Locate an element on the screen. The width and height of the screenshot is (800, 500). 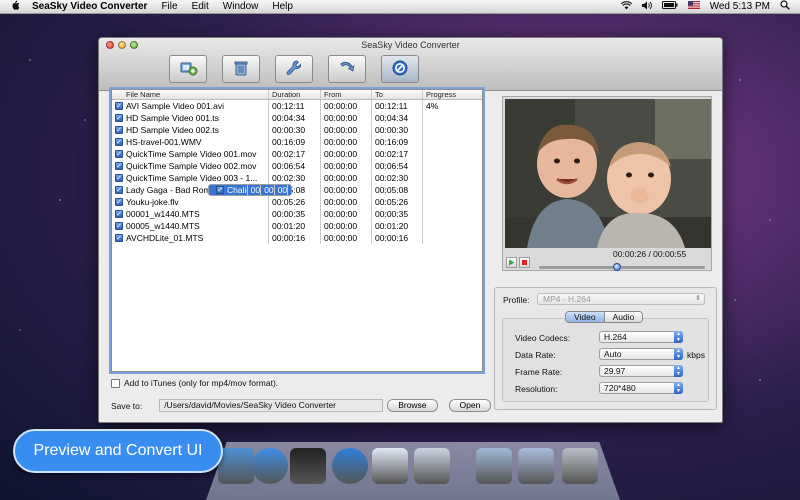
menu-clock: Wed 5:13 PM is located at coordinates (740, 6).